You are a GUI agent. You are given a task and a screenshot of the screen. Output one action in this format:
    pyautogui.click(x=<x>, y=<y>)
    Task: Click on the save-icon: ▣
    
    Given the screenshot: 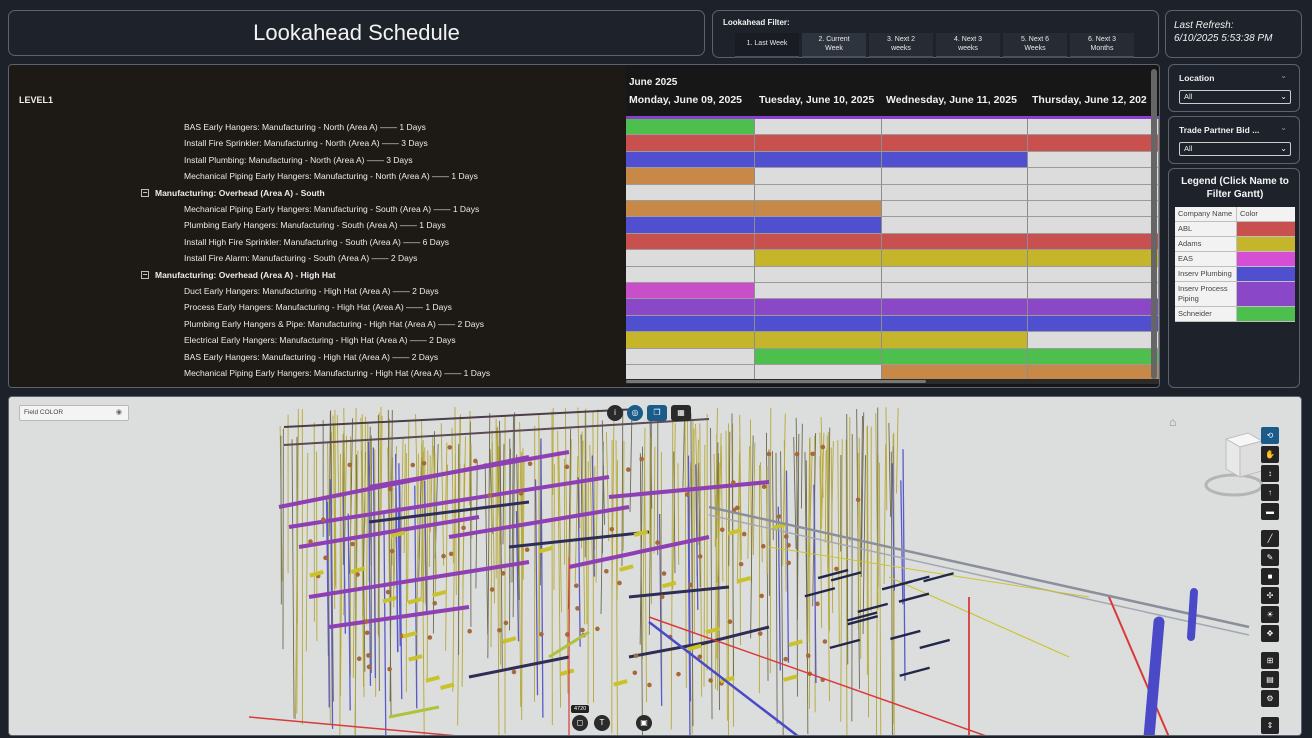 What is the action you would take?
    pyautogui.click(x=644, y=723)
    